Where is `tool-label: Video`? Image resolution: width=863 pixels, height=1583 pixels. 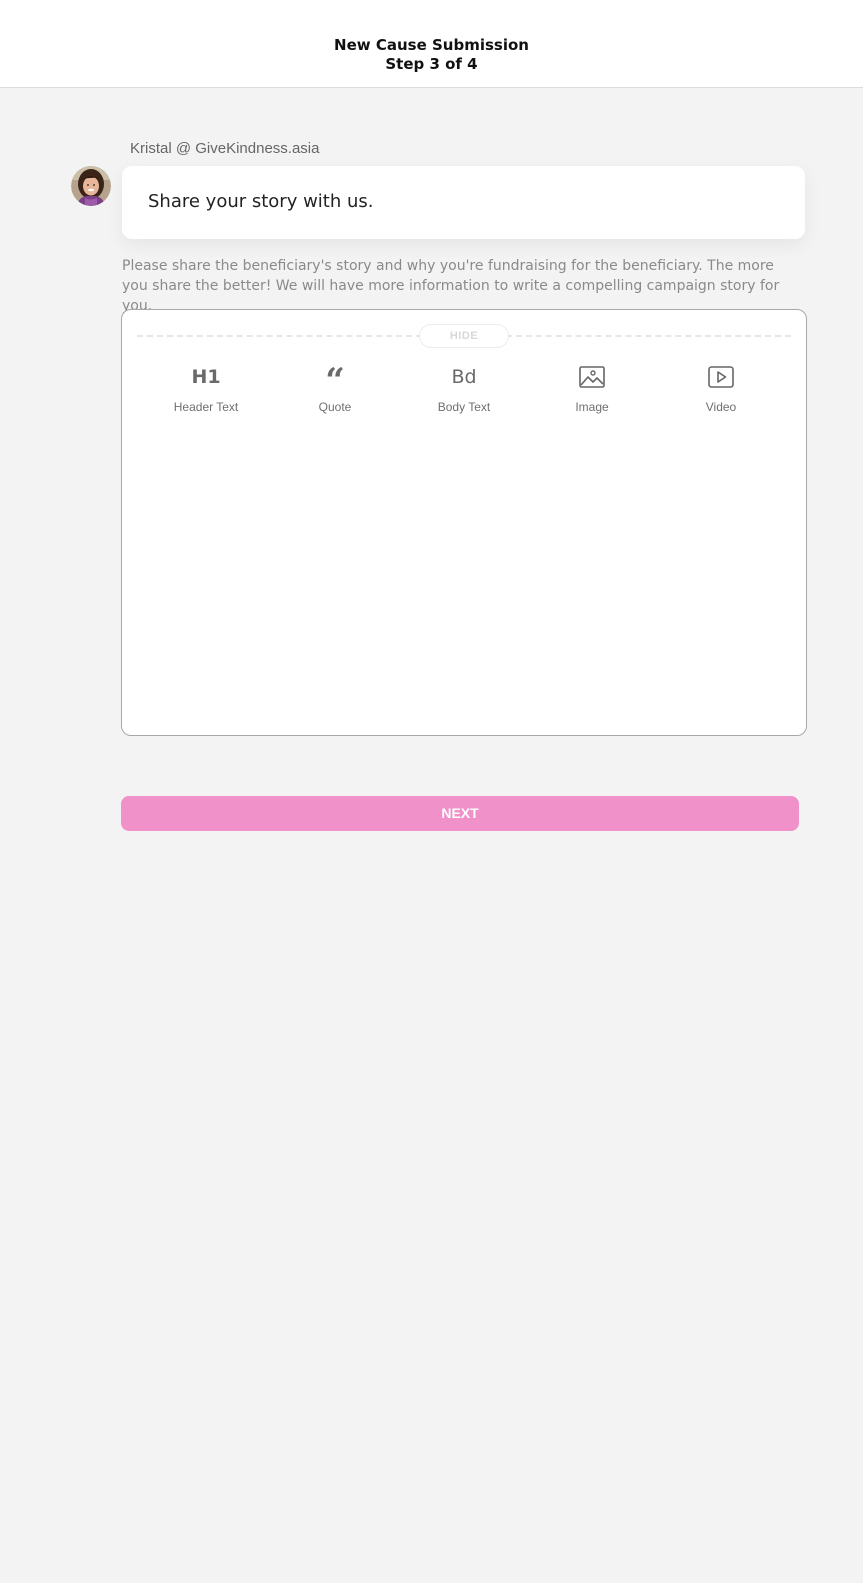 tool-label: Video is located at coordinates (721, 407).